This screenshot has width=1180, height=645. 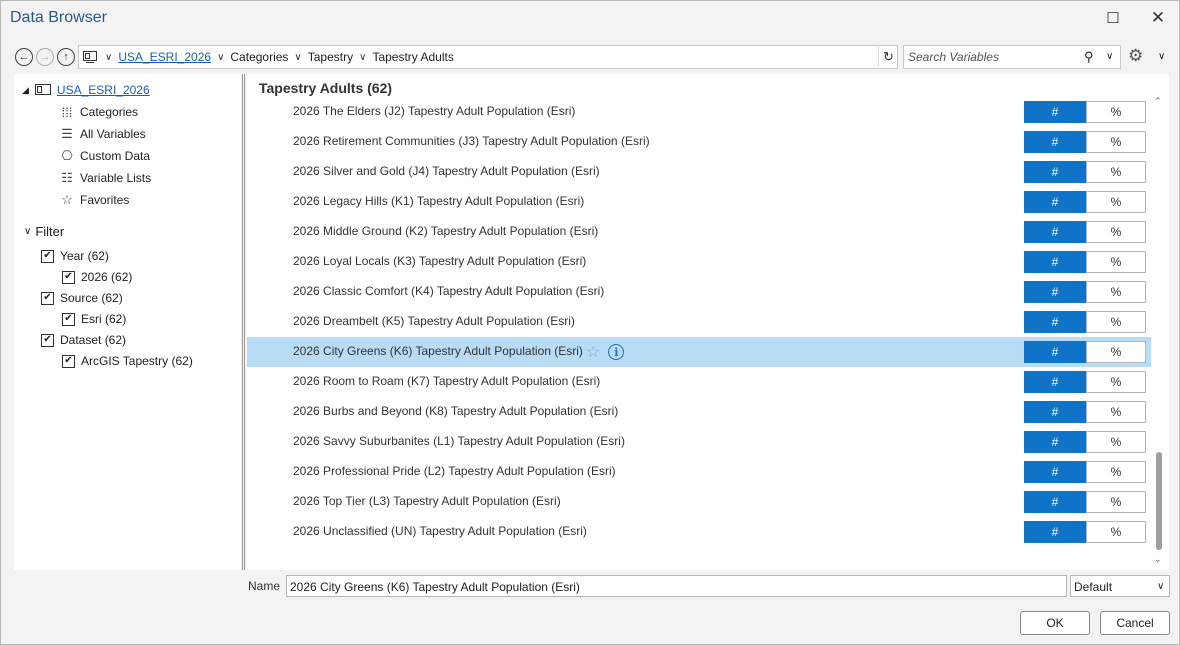 What do you see at coordinates (98, 112) in the screenshot?
I see `sidebar-item-categories: ⁞⁞⁞ Categories` at bounding box center [98, 112].